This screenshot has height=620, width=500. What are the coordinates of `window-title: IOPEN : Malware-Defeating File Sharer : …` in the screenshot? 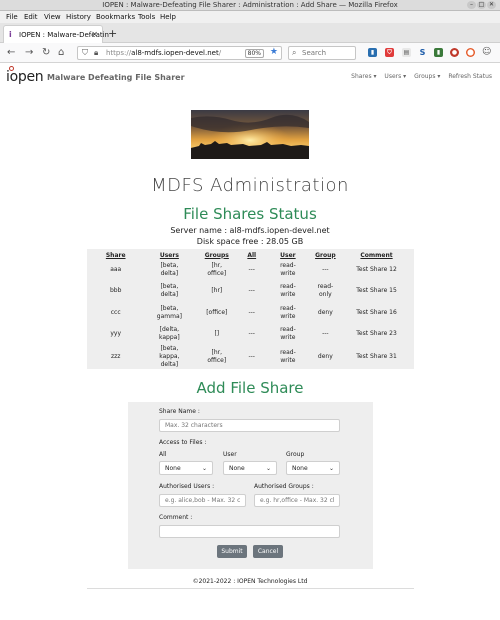 It's located at (250, 5).